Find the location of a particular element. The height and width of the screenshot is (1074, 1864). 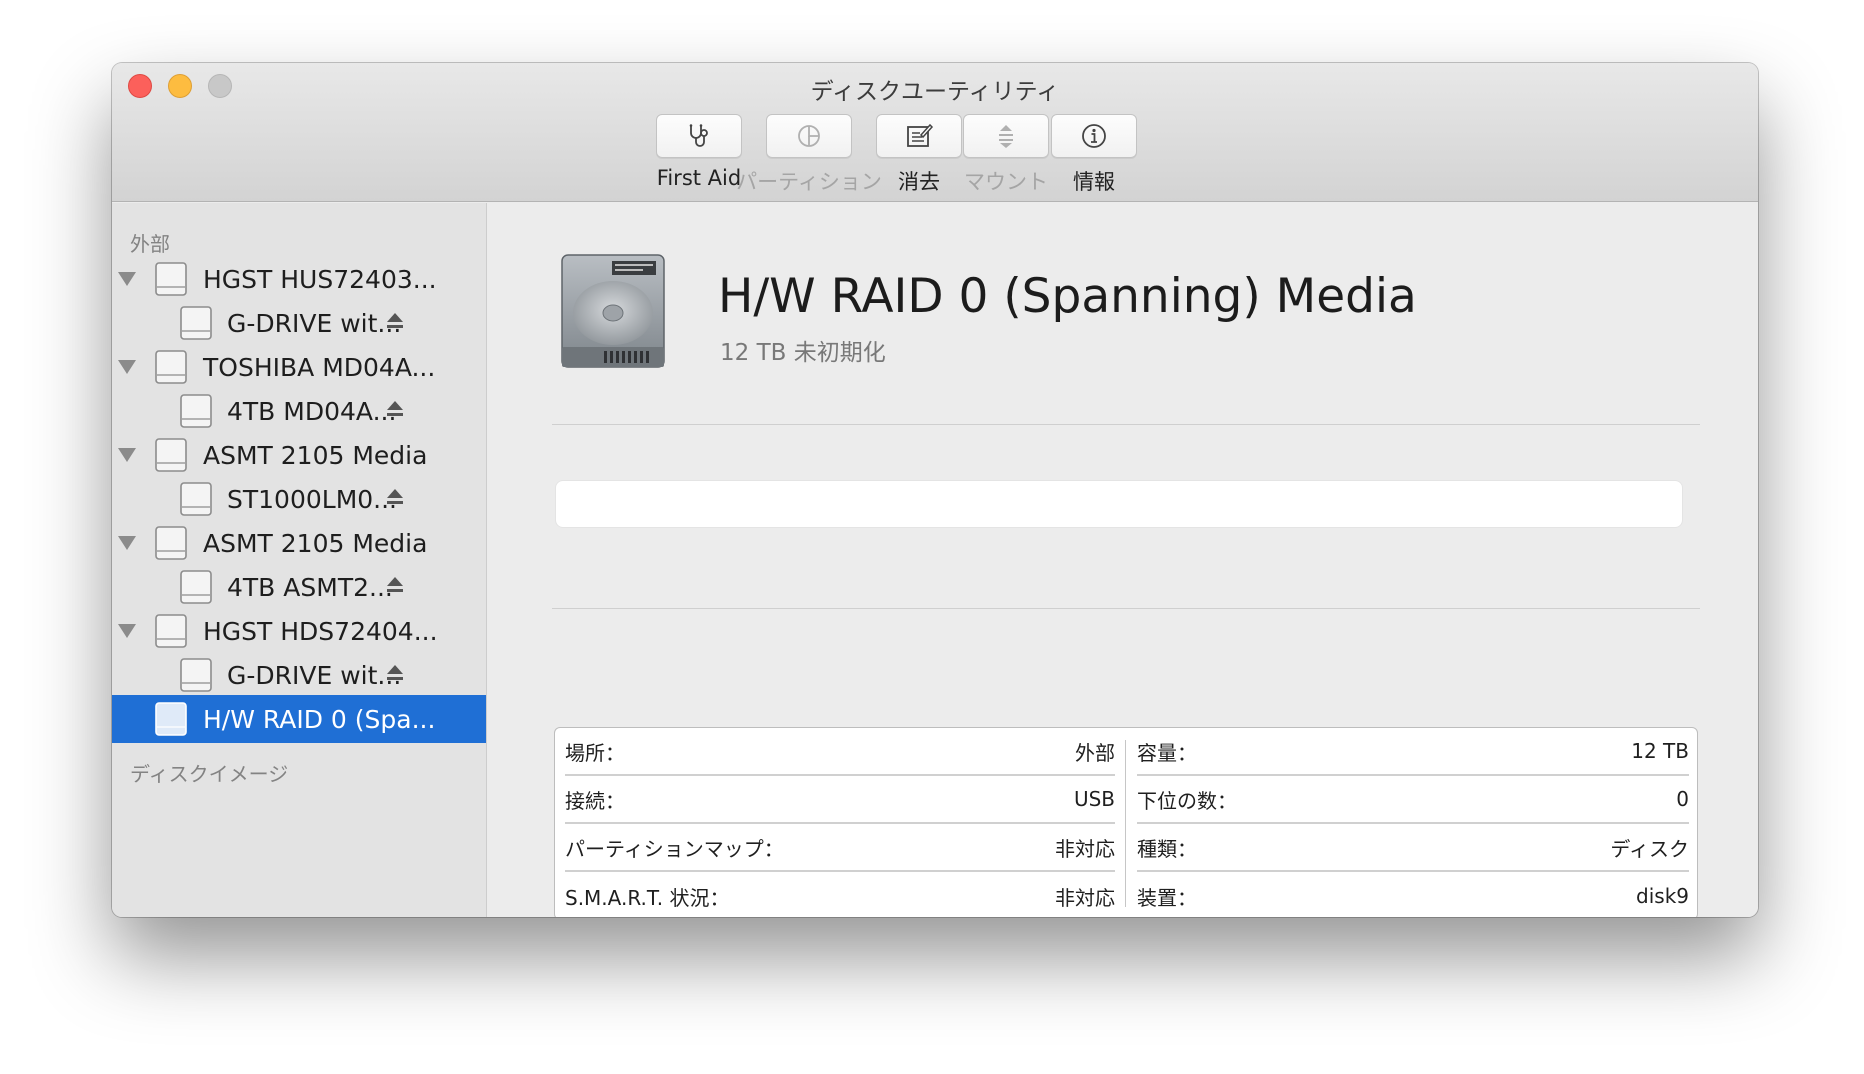

mount-icon is located at coordinates (1006, 136).